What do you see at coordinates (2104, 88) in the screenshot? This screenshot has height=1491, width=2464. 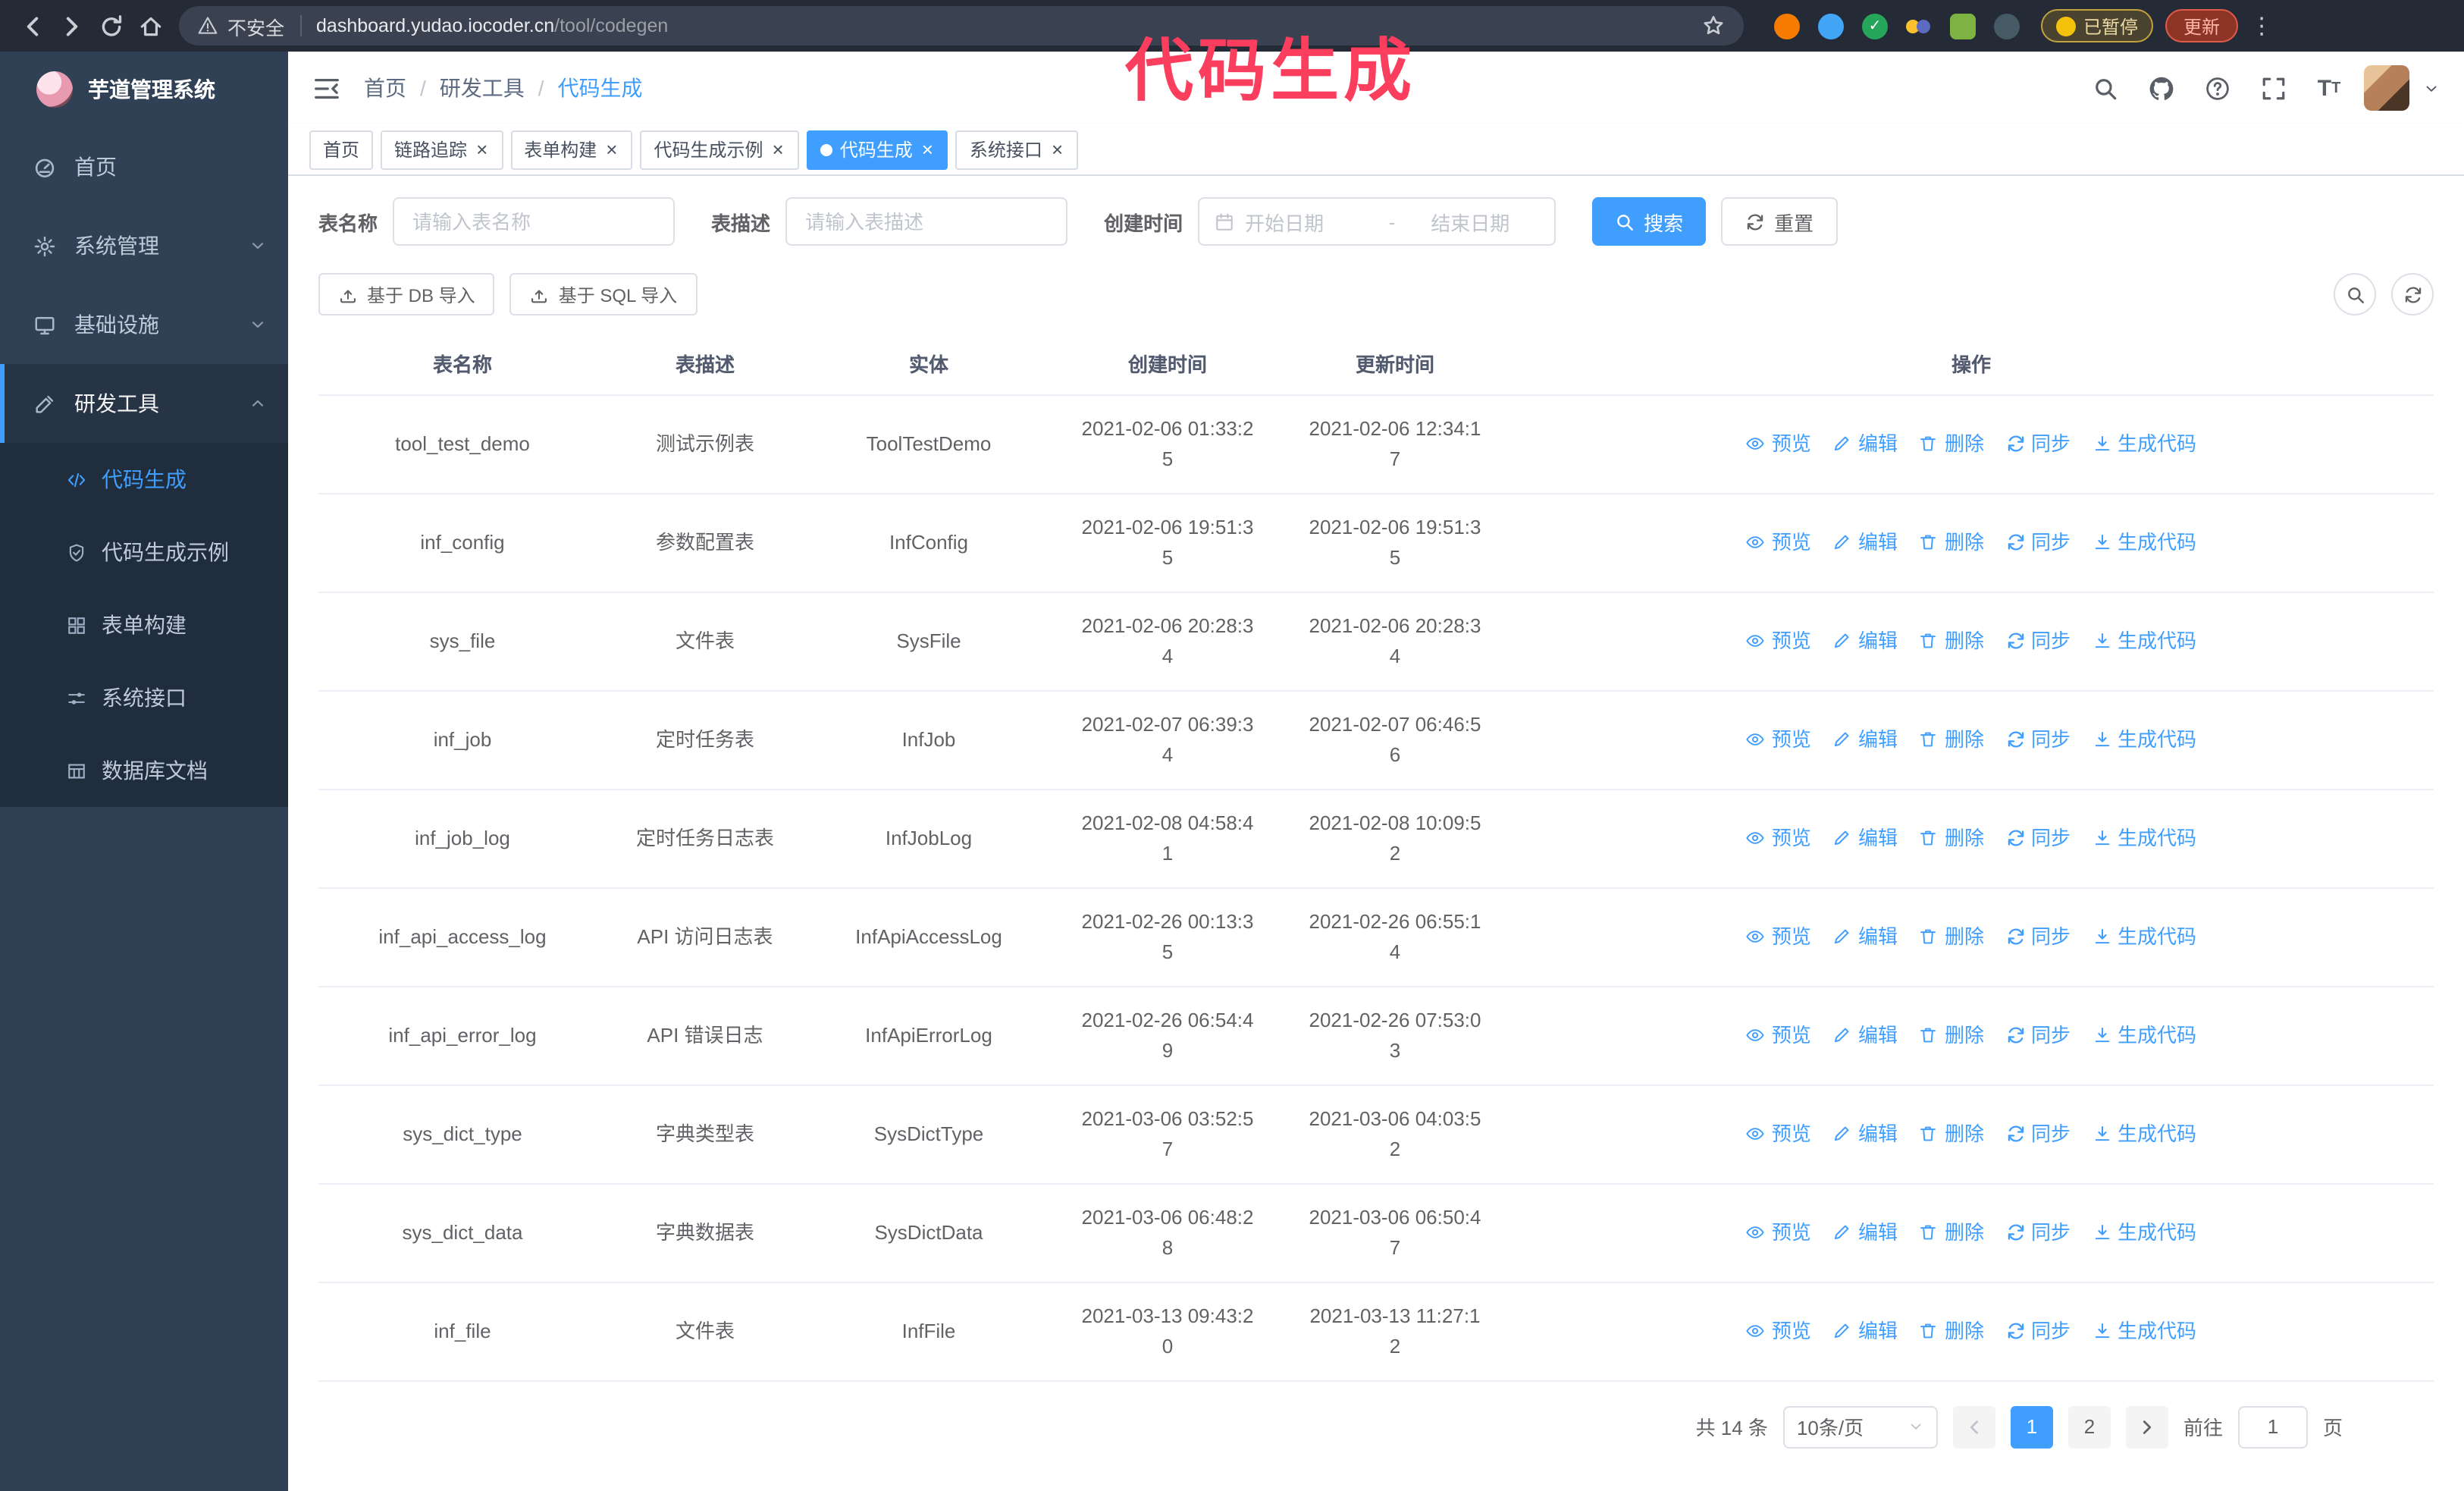 I see `search-icon` at bounding box center [2104, 88].